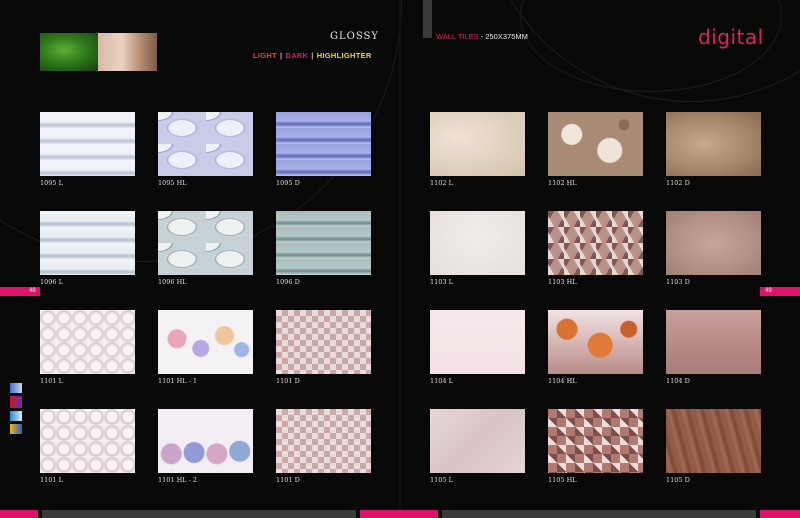 This screenshot has height=518, width=800. What do you see at coordinates (441, 282) in the screenshot?
I see `tile-code-label: 1103 L` at bounding box center [441, 282].